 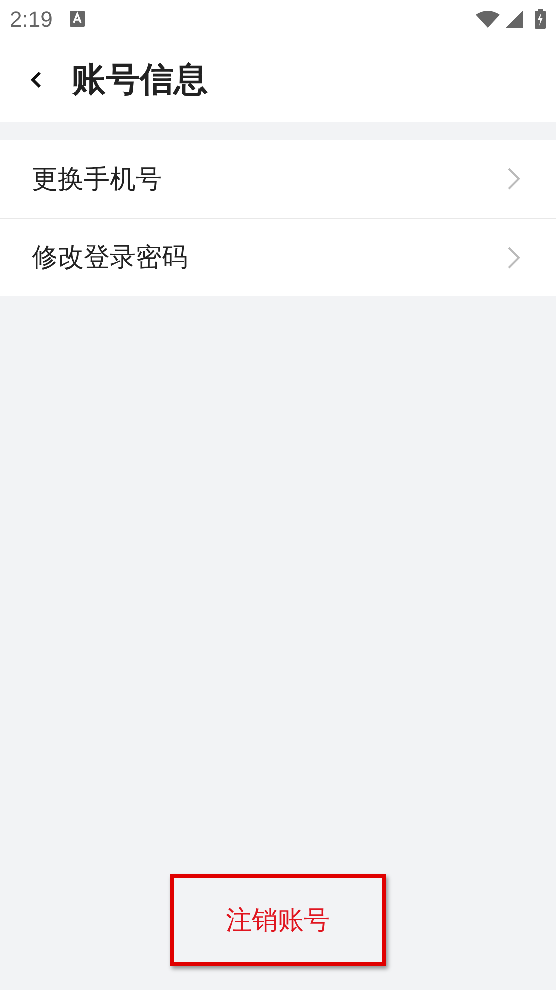 What do you see at coordinates (140, 80) in the screenshot?
I see `page-title: 账号信息` at bounding box center [140, 80].